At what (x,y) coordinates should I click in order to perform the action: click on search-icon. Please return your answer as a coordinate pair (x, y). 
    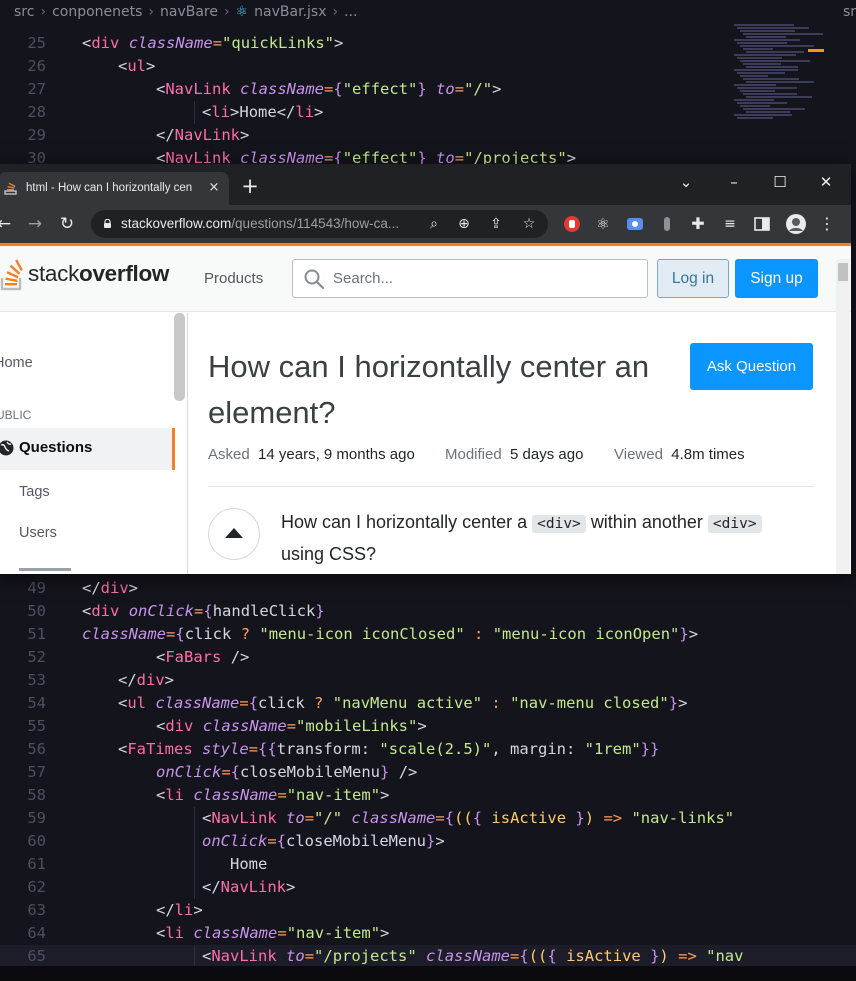
    Looking at the image, I should click on (314, 279).